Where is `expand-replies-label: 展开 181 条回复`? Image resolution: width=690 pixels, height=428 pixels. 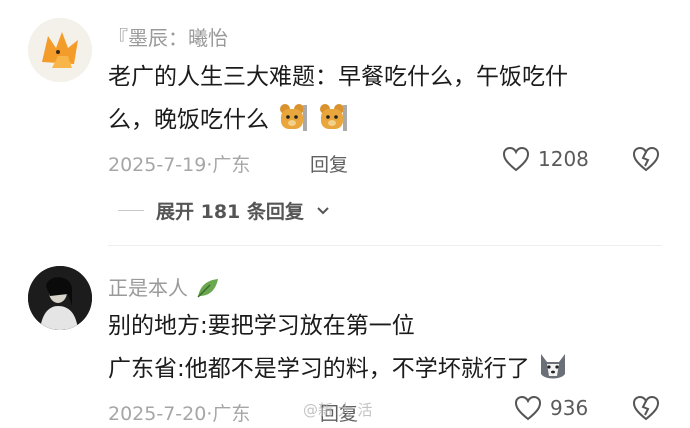 expand-replies-label: 展开 181 条回复 is located at coordinates (230, 212).